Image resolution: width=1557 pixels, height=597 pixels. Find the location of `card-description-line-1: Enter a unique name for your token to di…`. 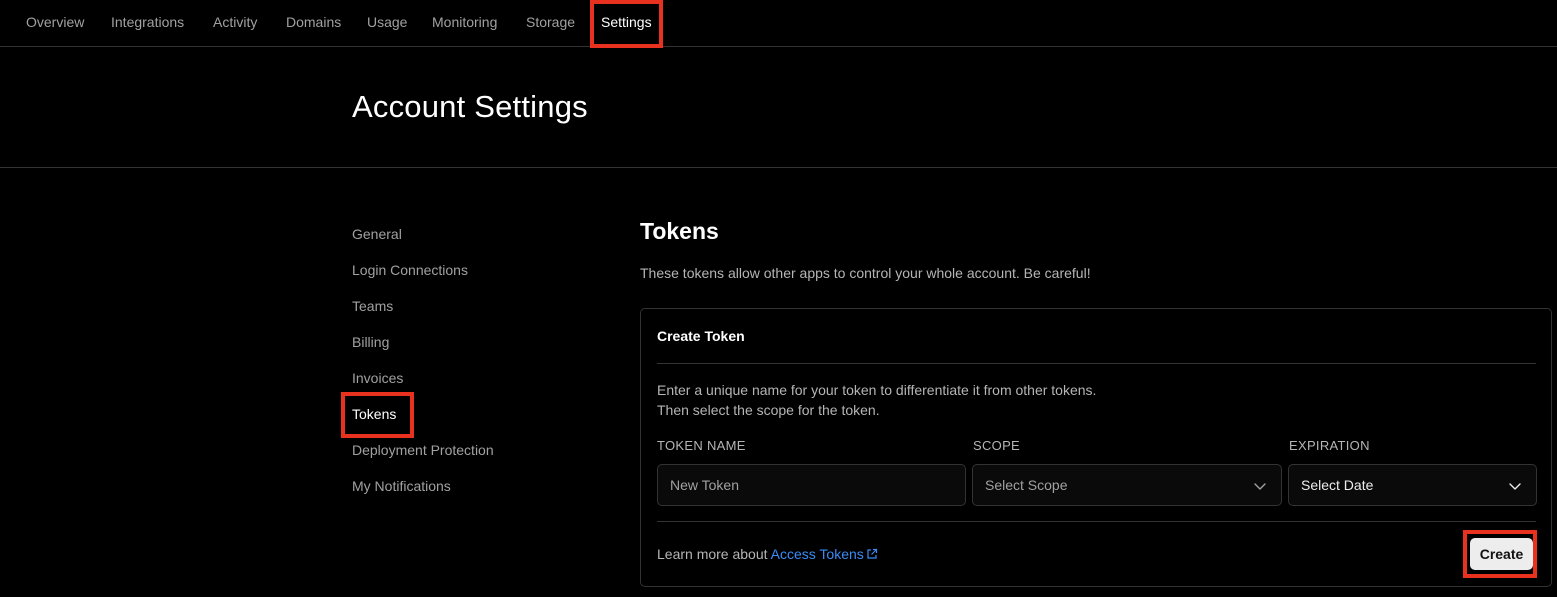

card-description-line-1: Enter a unique name for your token to di… is located at coordinates (877, 390).